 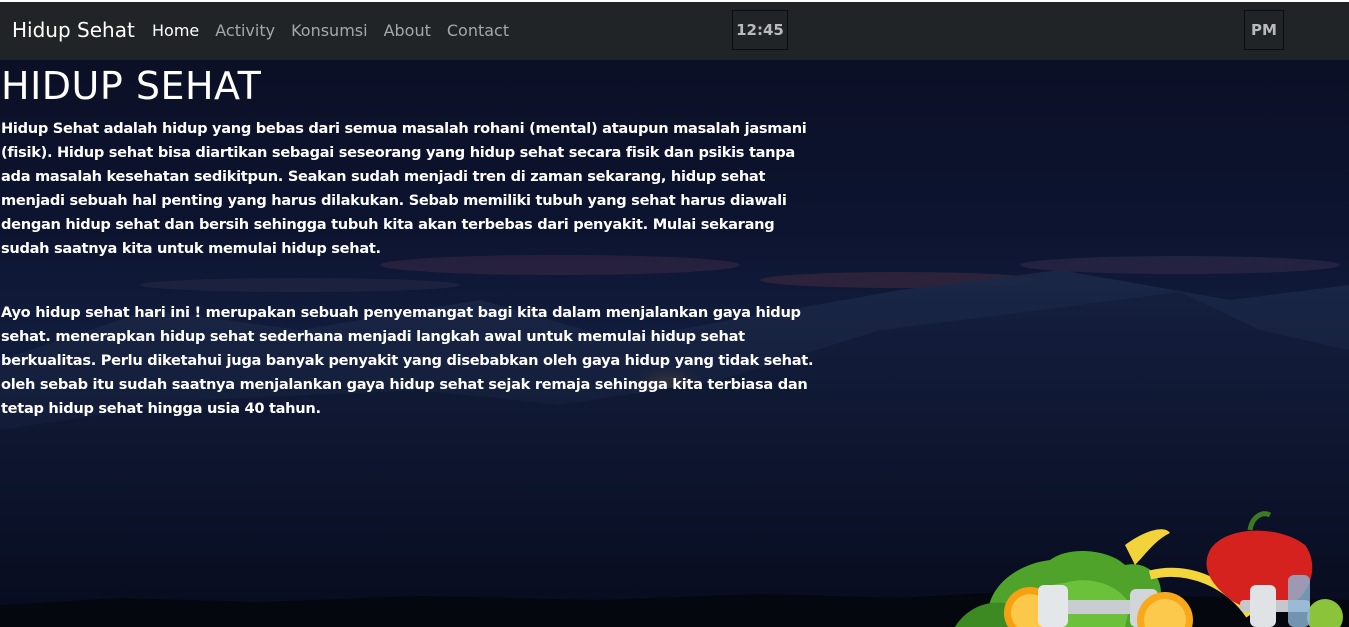 What do you see at coordinates (760, 30) in the screenshot?
I see `clock-time: 12:45` at bounding box center [760, 30].